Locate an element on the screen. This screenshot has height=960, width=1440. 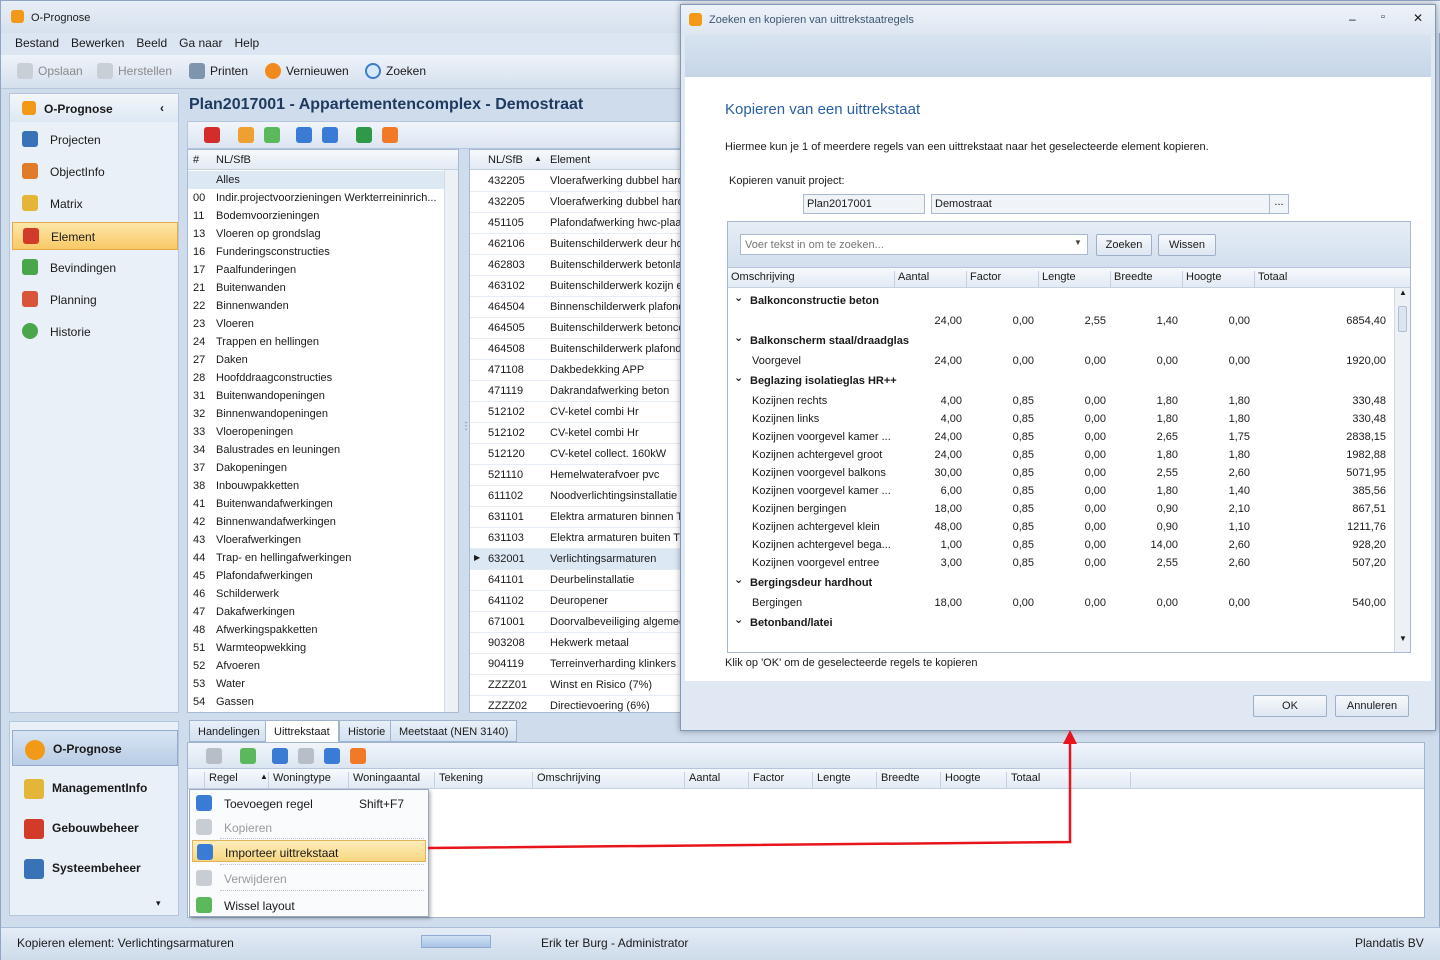
element-row: 641101 Deurbelinstallatie is located at coordinates (575, 580).